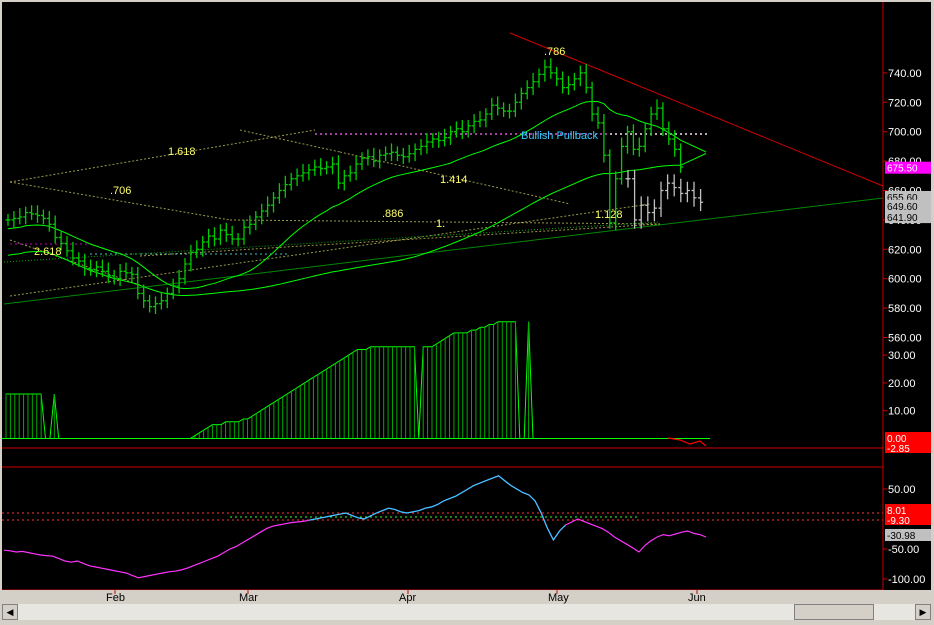 This screenshot has width=934, height=625. I want to click on price-tag-value: 641.90, so click(902, 218).